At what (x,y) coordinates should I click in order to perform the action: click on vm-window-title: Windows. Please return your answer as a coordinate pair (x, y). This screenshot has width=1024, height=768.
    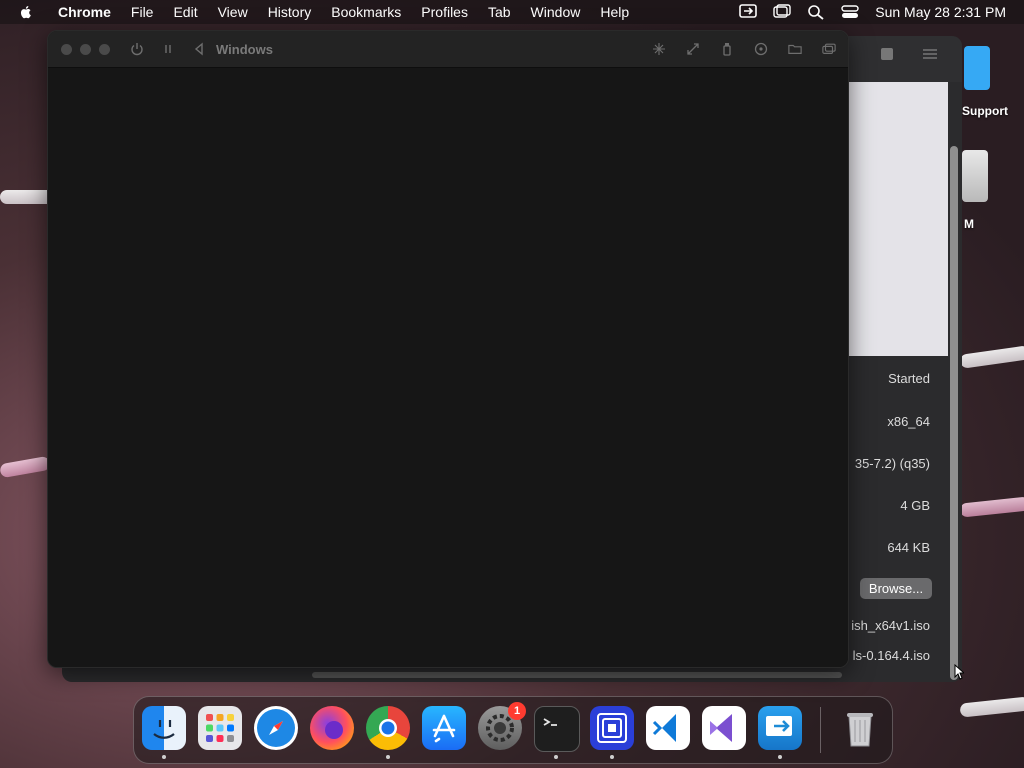
    Looking at the image, I should click on (244, 49).